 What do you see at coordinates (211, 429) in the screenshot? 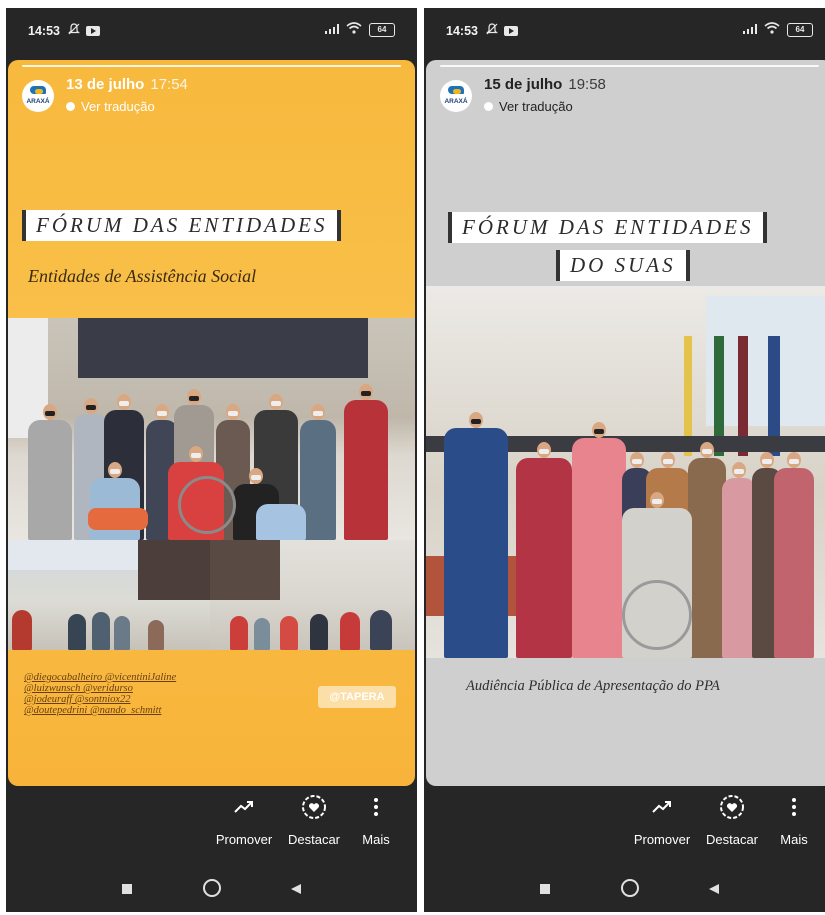
I see `group-photo` at bounding box center [211, 429].